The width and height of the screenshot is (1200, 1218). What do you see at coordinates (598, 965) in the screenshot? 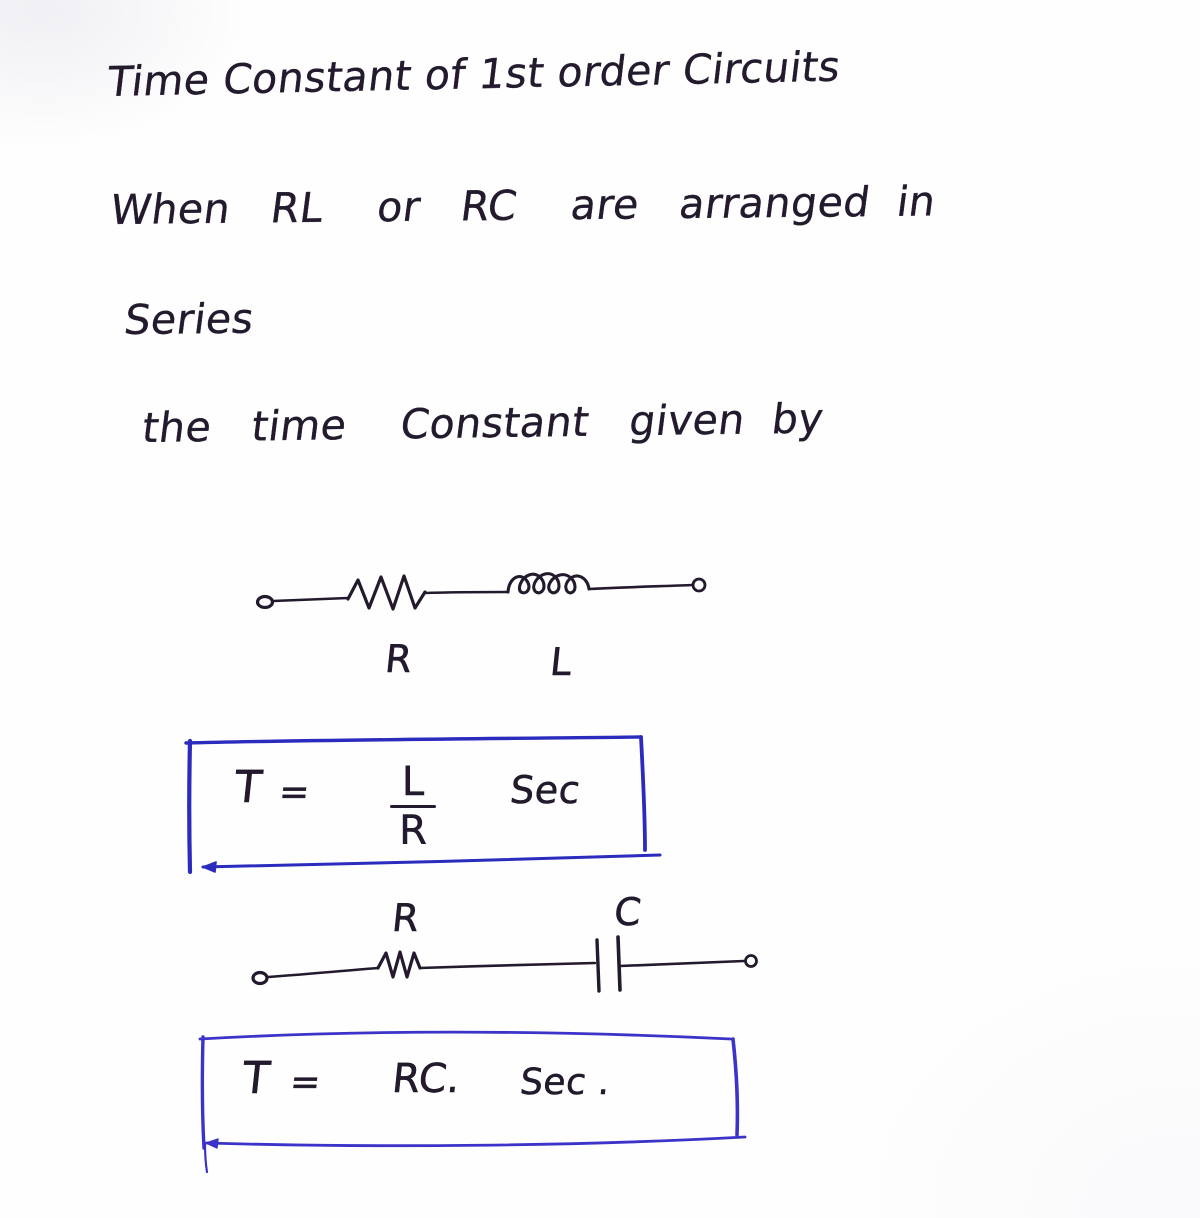
I see `capacitor-plate-left-icon` at bounding box center [598, 965].